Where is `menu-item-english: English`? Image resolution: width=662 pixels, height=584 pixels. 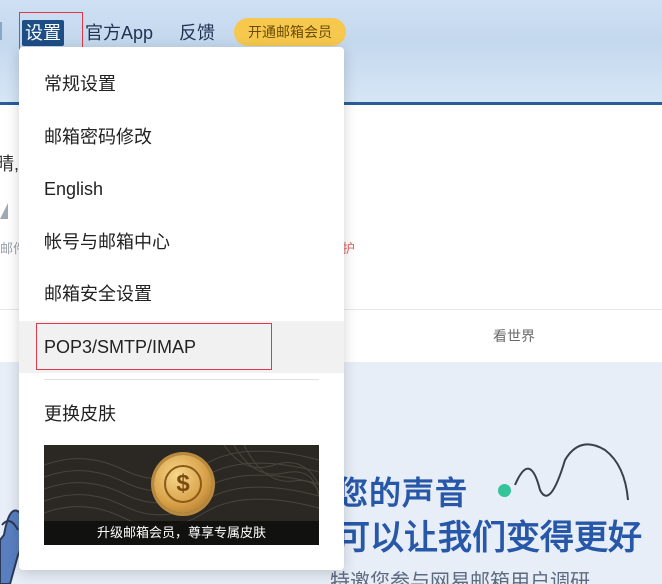 menu-item-english: English is located at coordinates (181, 189).